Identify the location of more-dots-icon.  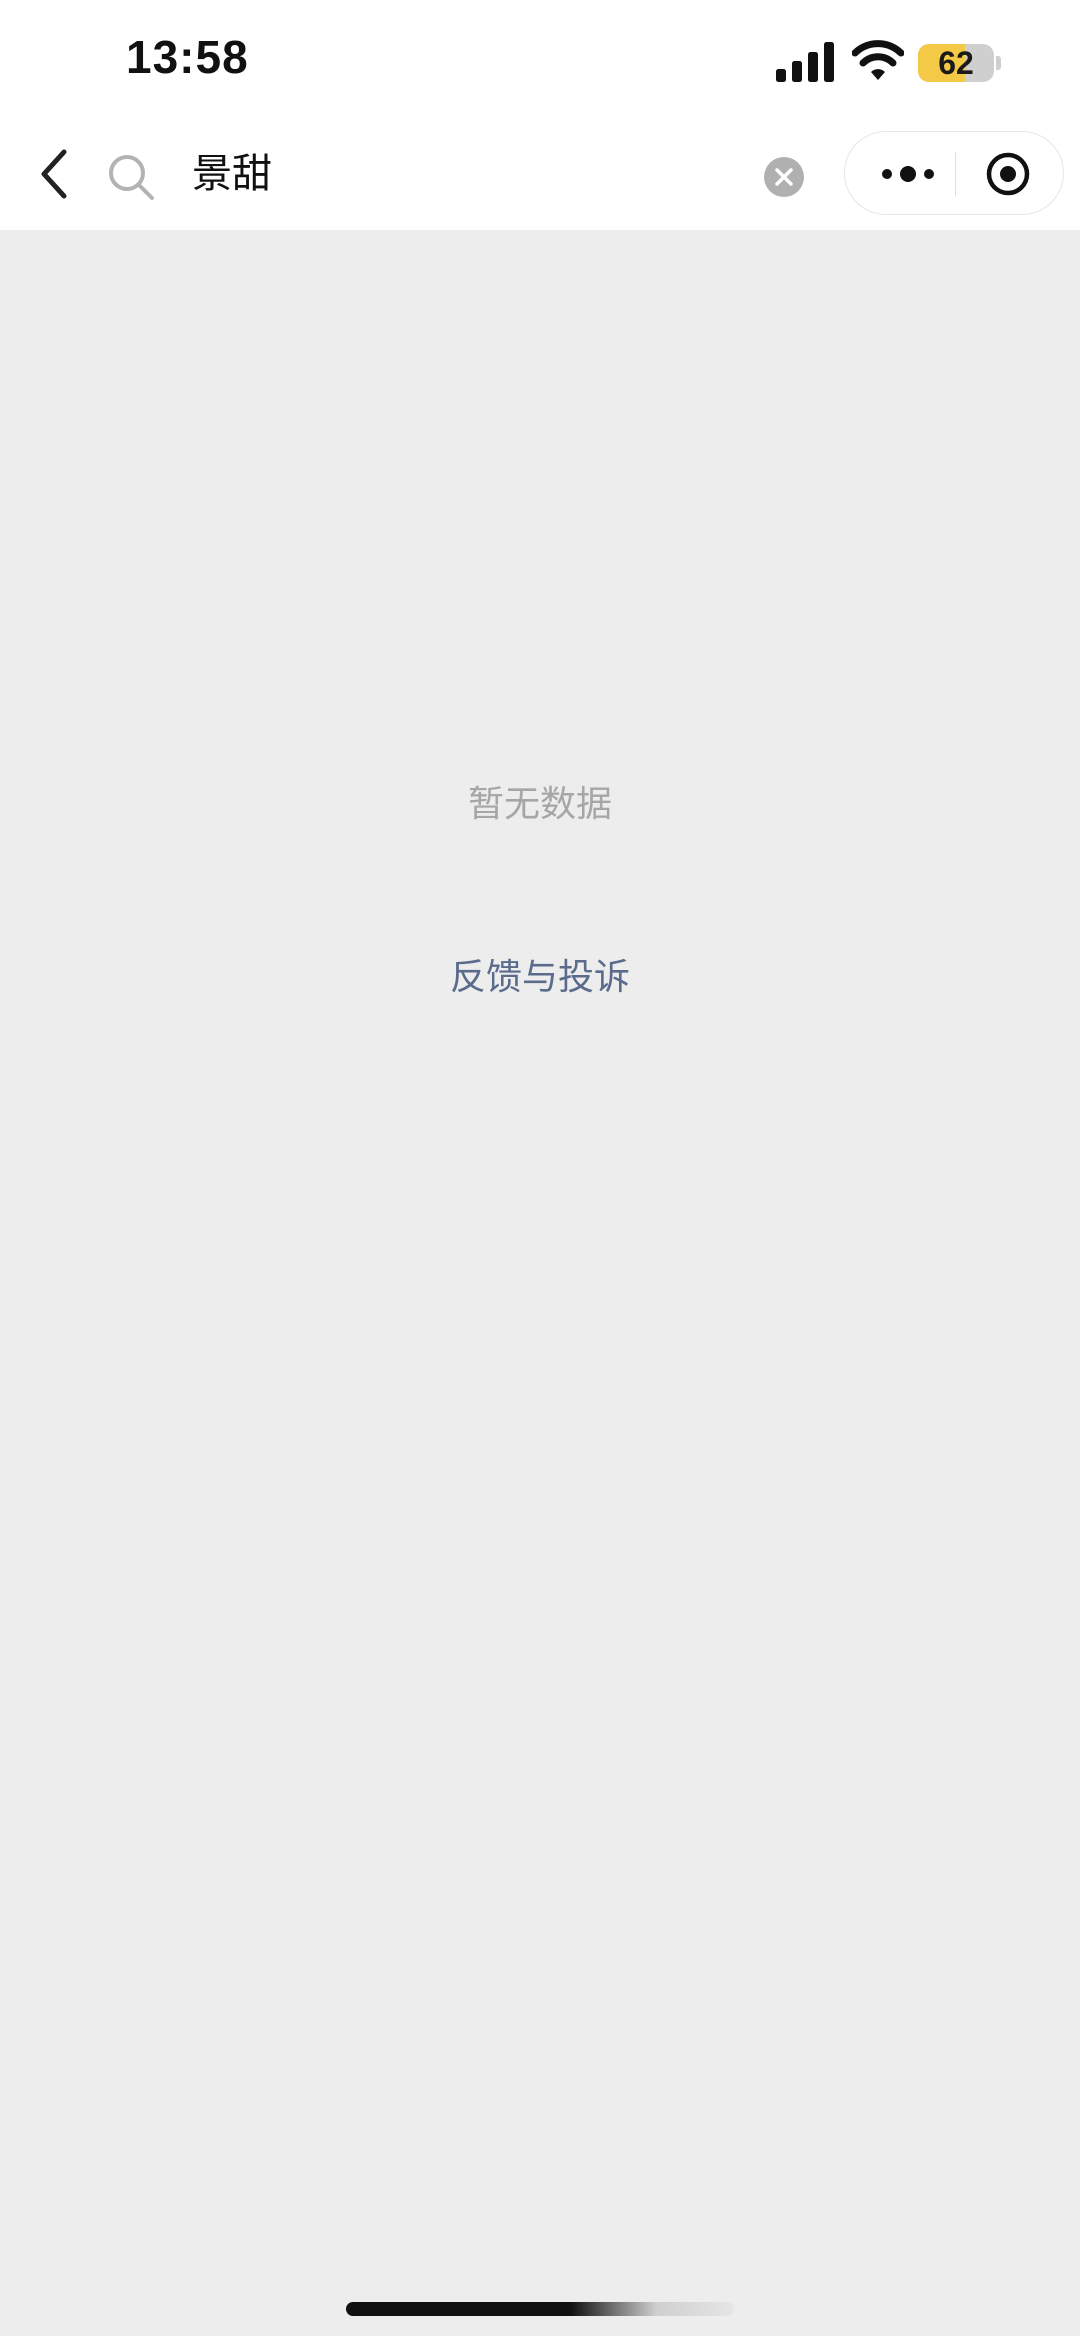
(908, 174).